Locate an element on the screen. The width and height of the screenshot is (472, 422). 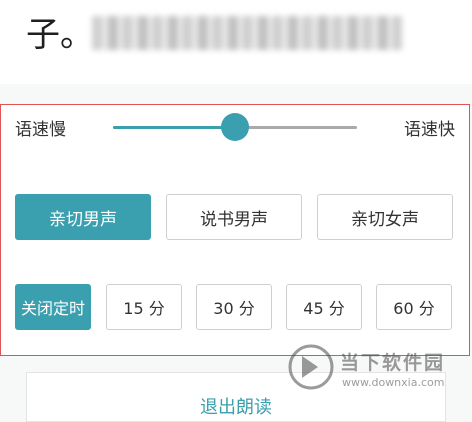
watermark: 当下软件园 www.downxia.com is located at coordinates (374, 369).